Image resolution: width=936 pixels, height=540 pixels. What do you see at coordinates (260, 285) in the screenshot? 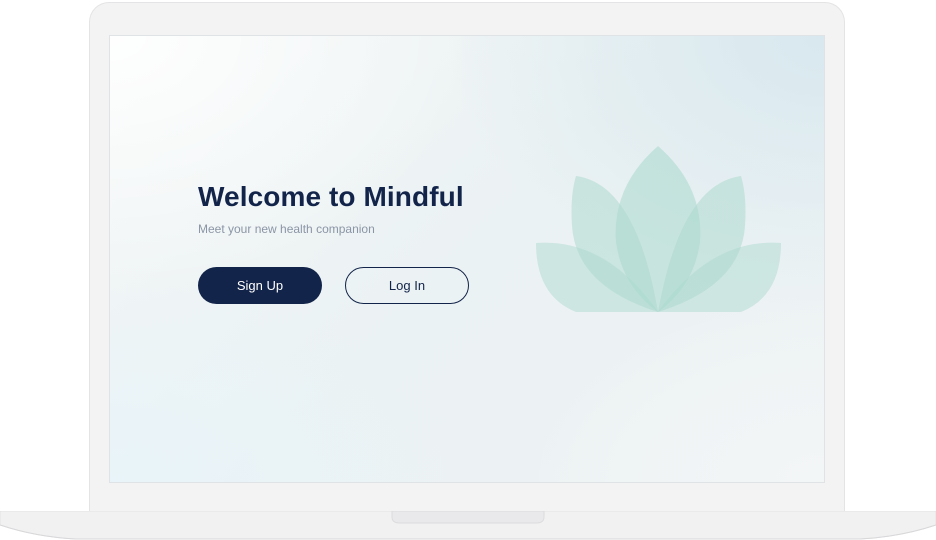
I see `sign-up-button: Sign Up` at bounding box center [260, 285].